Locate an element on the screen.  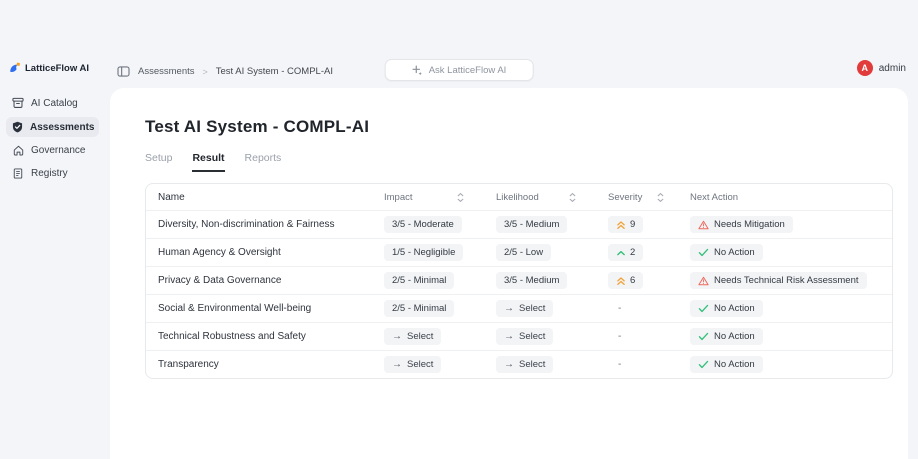
sidebar-toggle-icon is located at coordinates (123, 71).